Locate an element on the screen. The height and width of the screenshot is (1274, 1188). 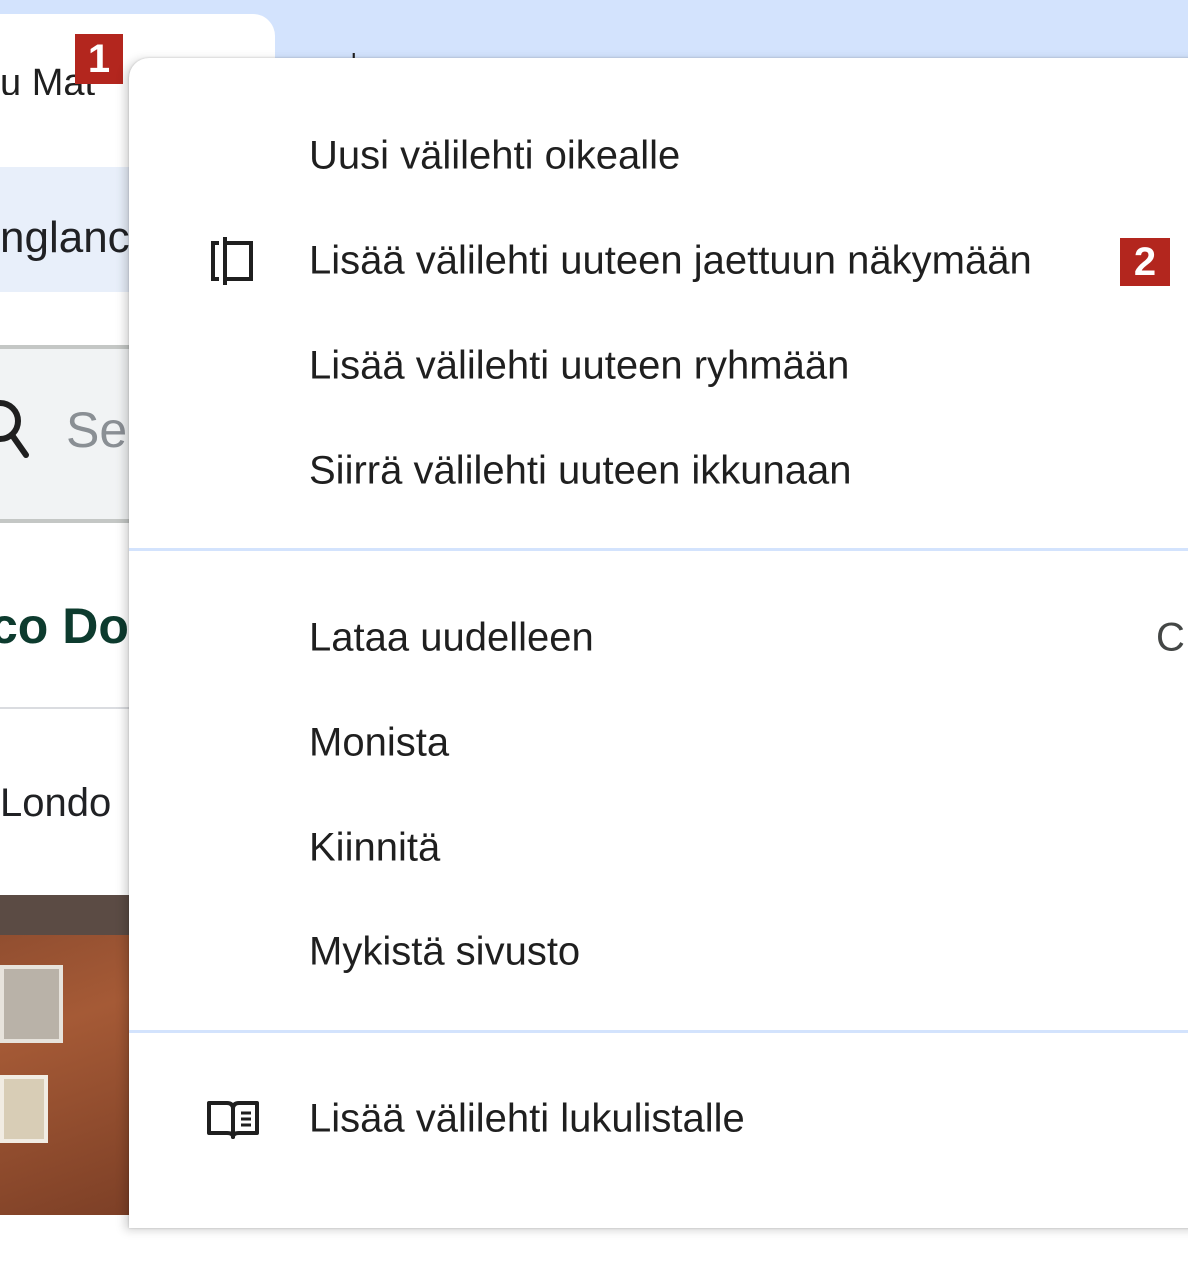
divider is located at coordinates (70, 708).